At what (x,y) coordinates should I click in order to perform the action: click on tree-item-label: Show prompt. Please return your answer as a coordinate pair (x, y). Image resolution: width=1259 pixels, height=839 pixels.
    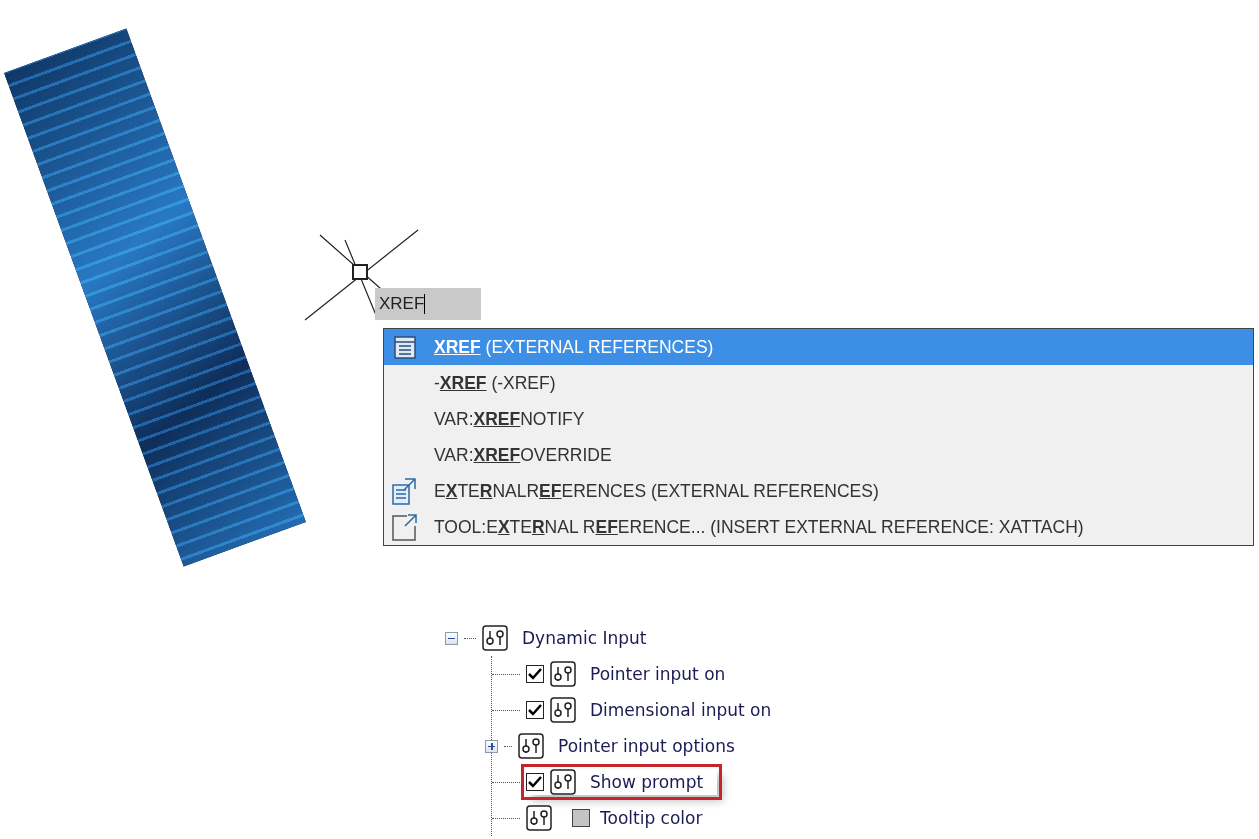
    Looking at the image, I should click on (647, 782).